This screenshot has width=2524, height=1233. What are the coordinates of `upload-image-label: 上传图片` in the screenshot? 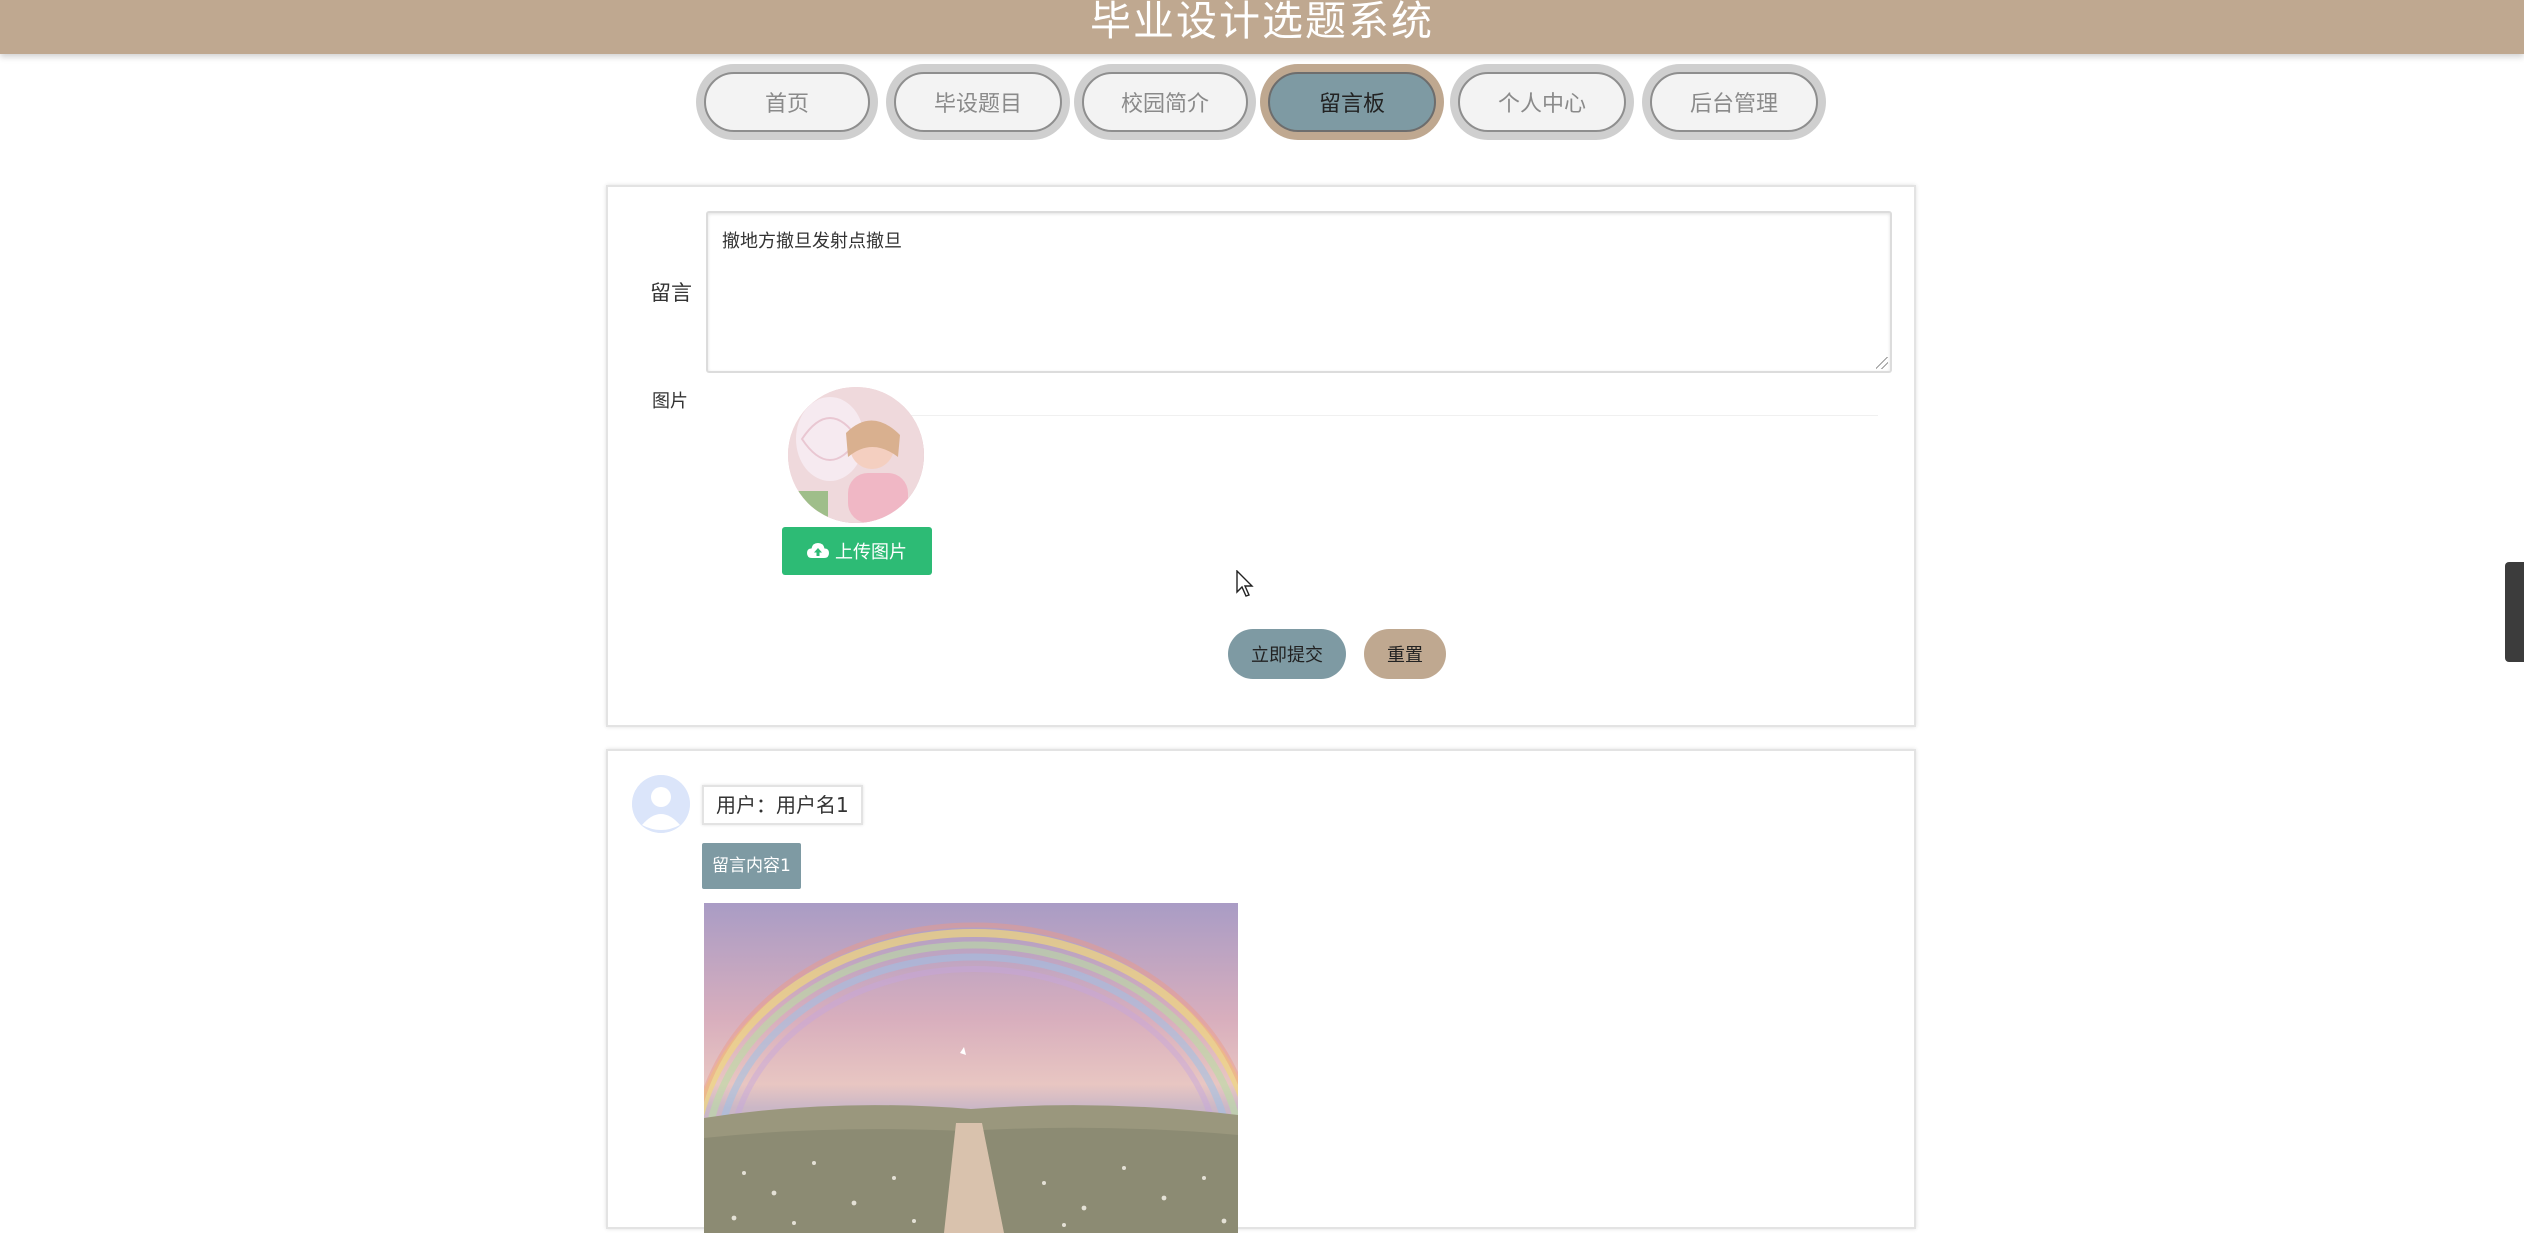 It's located at (871, 552).